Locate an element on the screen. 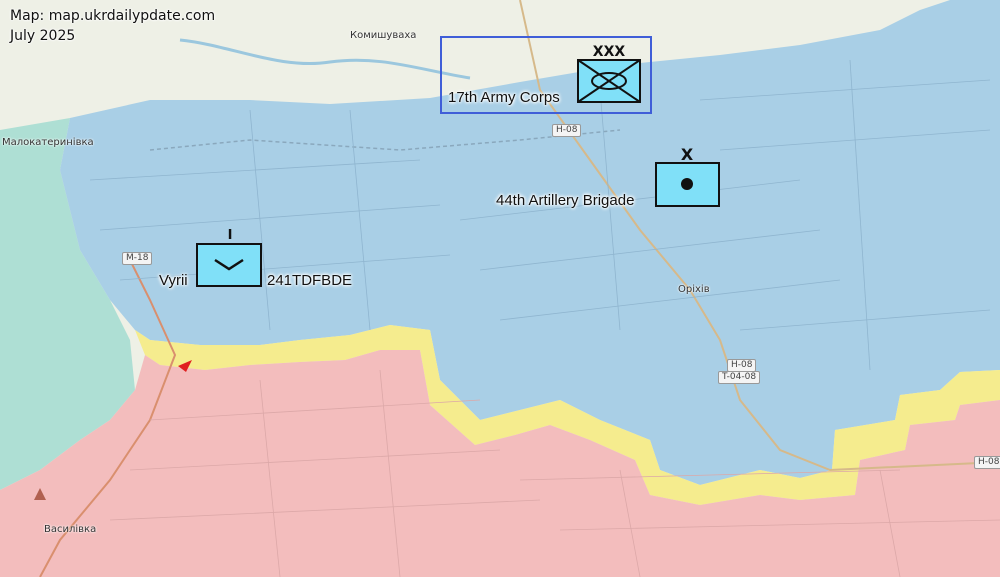 Image resolution: width=1000 pixels, height=577 pixels. map-date: July 2025 is located at coordinates (43, 36).